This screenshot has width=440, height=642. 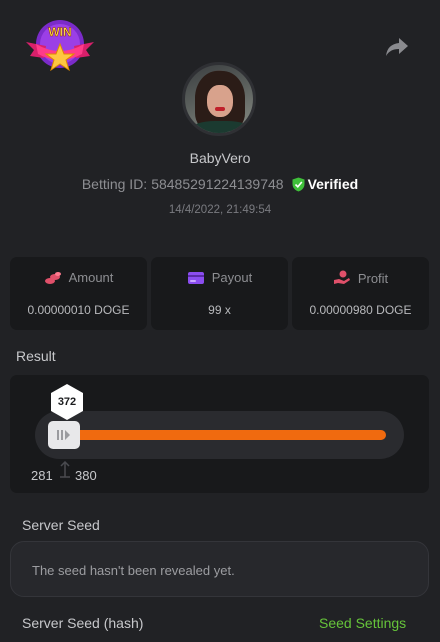 What do you see at coordinates (36, 356) in the screenshot?
I see `result-heading: Result` at bounding box center [36, 356].